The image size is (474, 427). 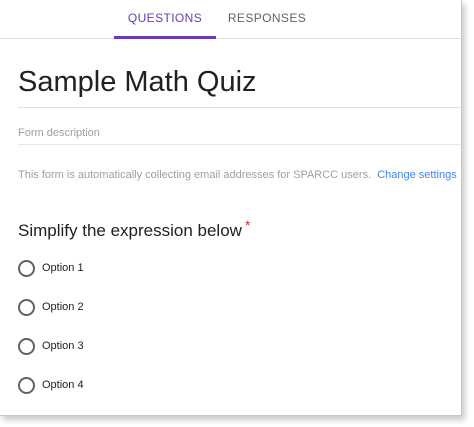 What do you see at coordinates (165, 37) in the screenshot?
I see `active-tab-indicator` at bounding box center [165, 37].